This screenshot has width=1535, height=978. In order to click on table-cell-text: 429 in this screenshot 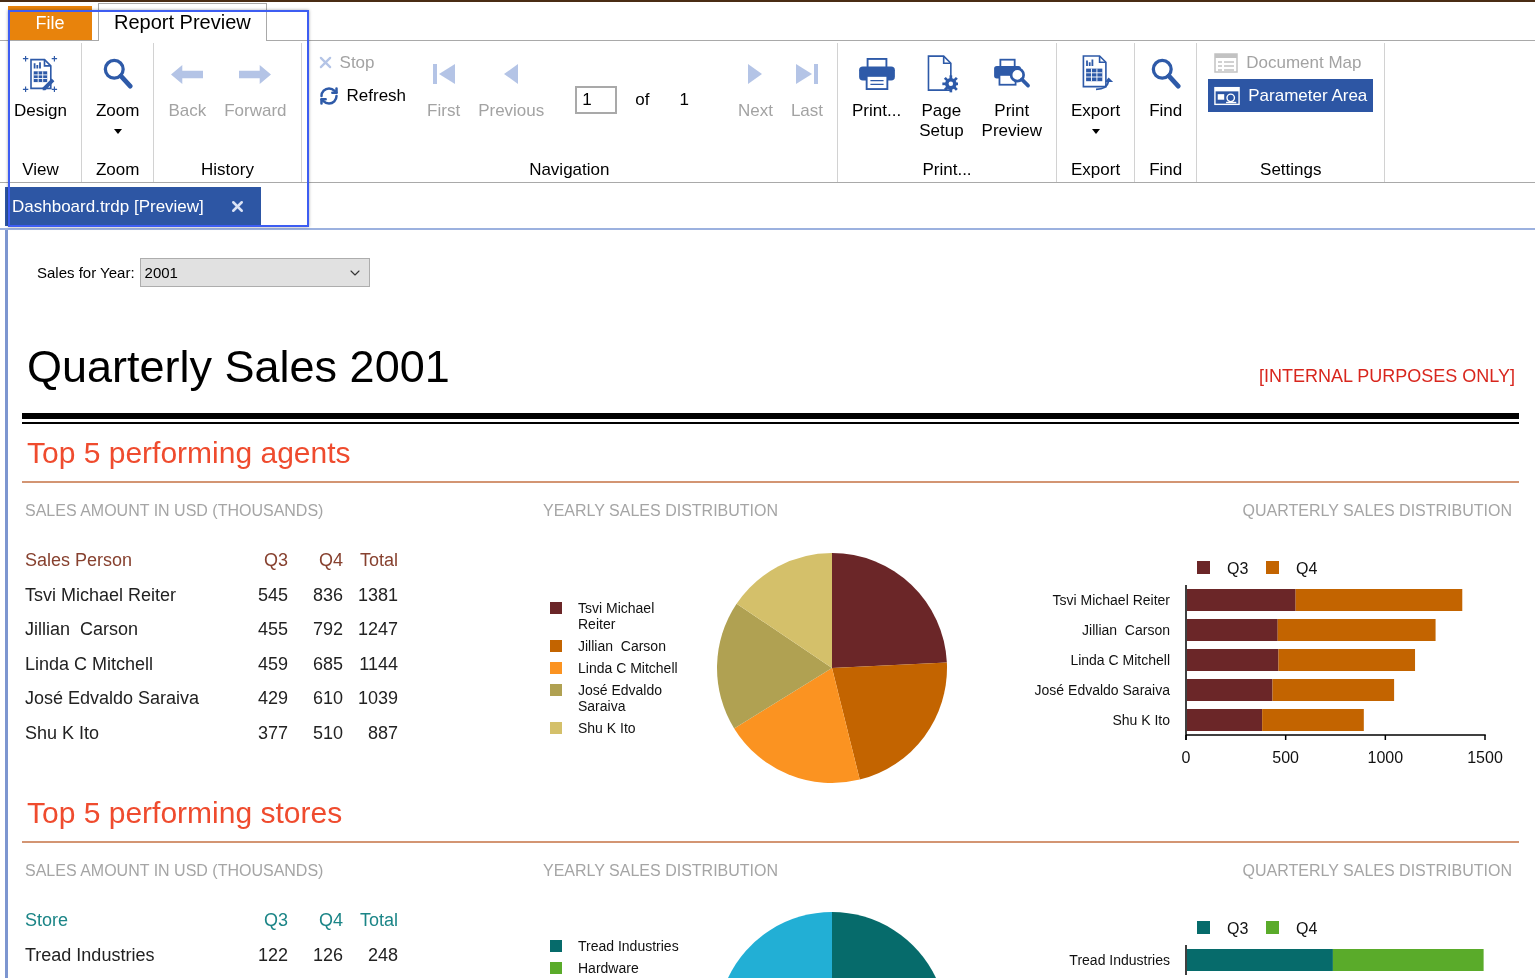, I will do `click(272, 698)`.